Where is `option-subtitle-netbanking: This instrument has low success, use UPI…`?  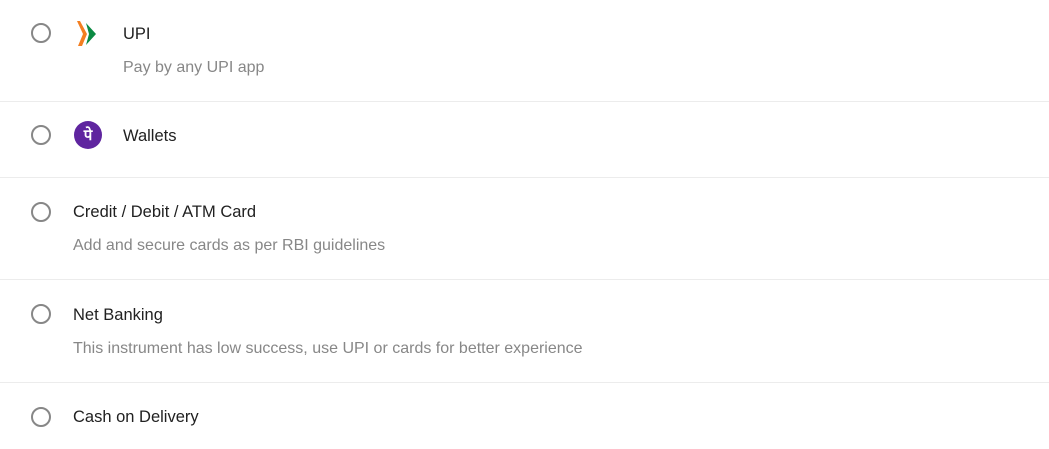
option-subtitle-netbanking: This instrument has low success, use UPI… is located at coordinates (328, 348).